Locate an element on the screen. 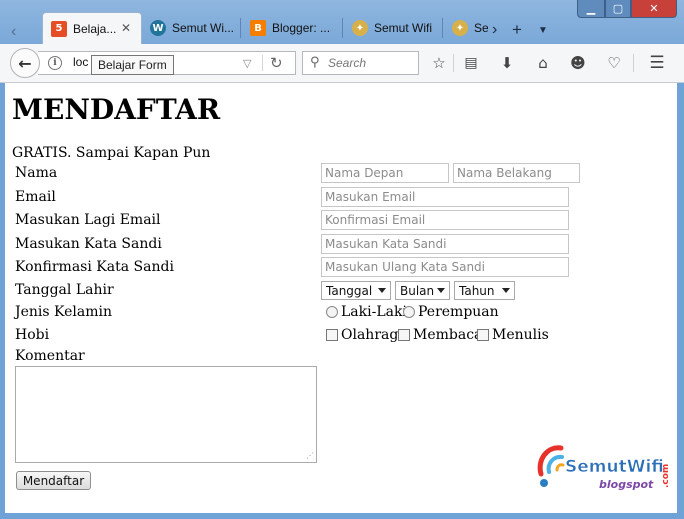 This screenshot has height=519, width=684. hobby-writing-label: Menulis is located at coordinates (520, 335).